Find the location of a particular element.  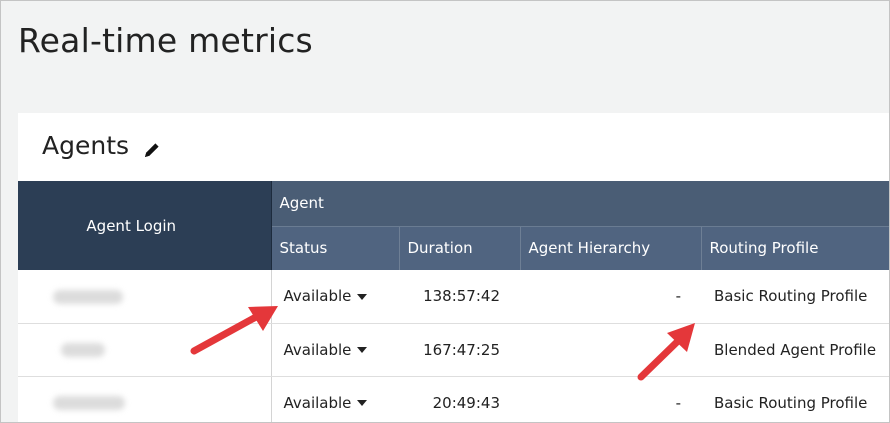

duration-cell: 167:47:25 is located at coordinates (459, 350).